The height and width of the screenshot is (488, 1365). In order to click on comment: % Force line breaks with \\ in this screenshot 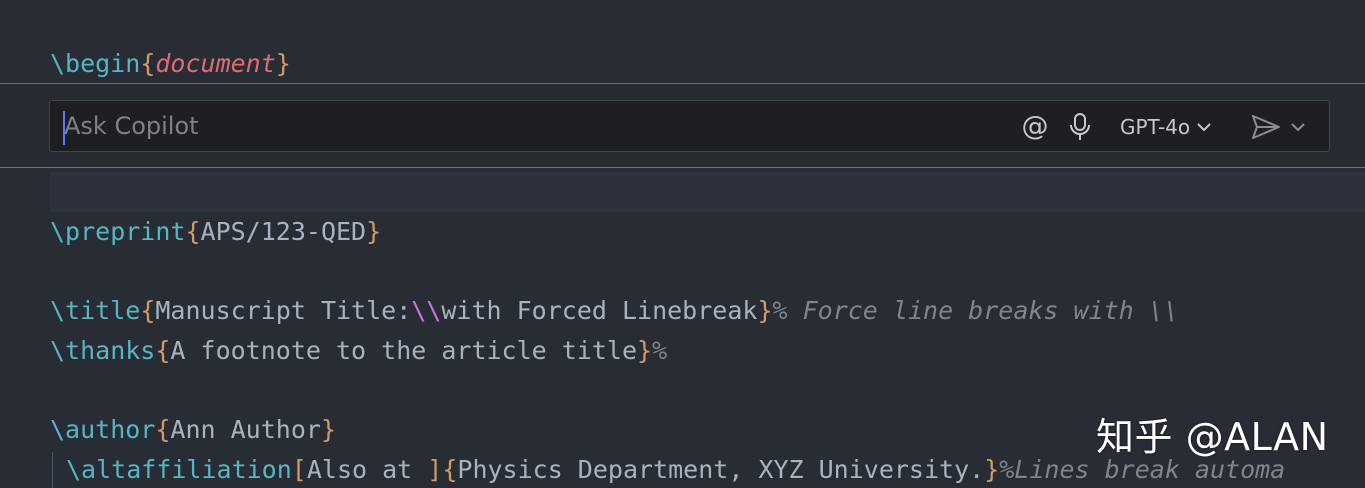, I will do `click(975, 310)`.